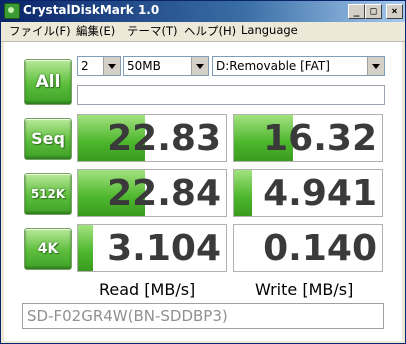 Image resolution: width=406 pixels, height=344 pixels. I want to click on write-speed-value: 16.32, so click(320, 138).